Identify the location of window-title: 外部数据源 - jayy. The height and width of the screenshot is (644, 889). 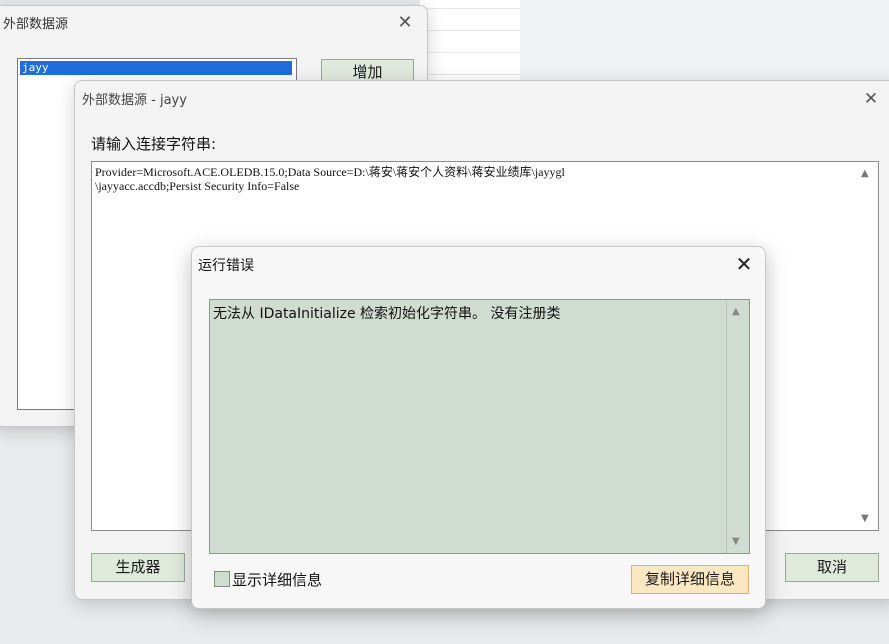
(134, 100).